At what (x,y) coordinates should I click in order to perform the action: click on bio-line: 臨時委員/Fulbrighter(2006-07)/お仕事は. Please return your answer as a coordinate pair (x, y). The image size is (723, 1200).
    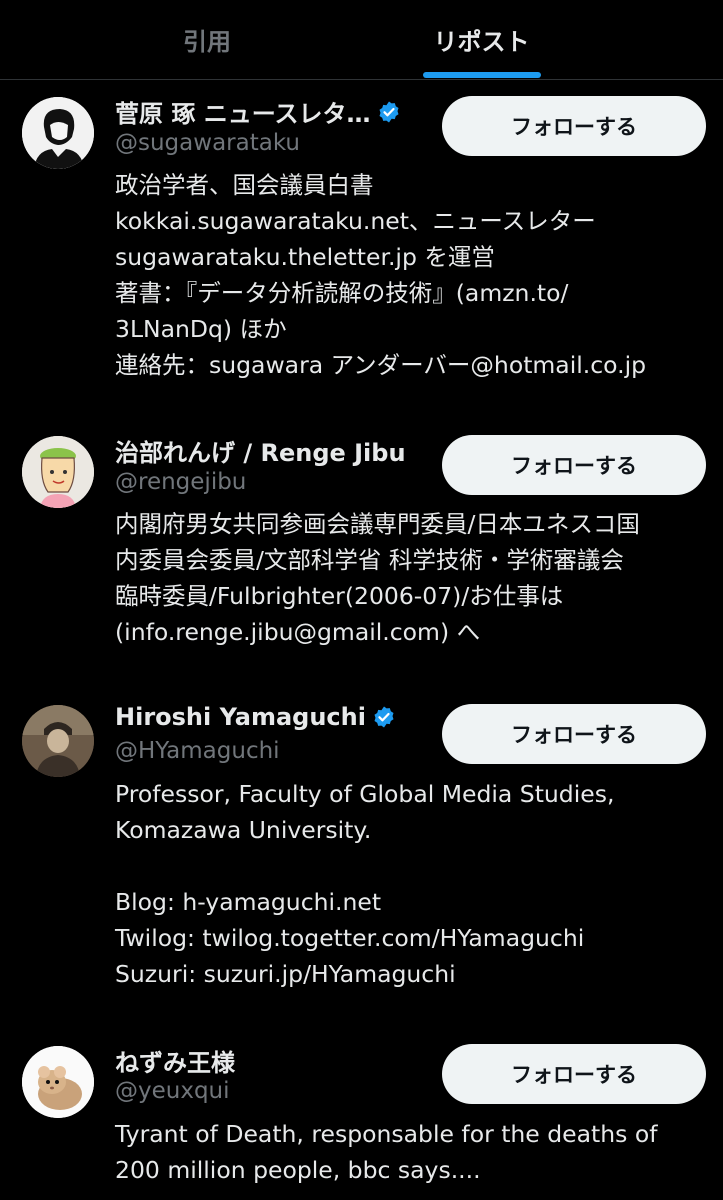
    Looking at the image, I should click on (339, 596).